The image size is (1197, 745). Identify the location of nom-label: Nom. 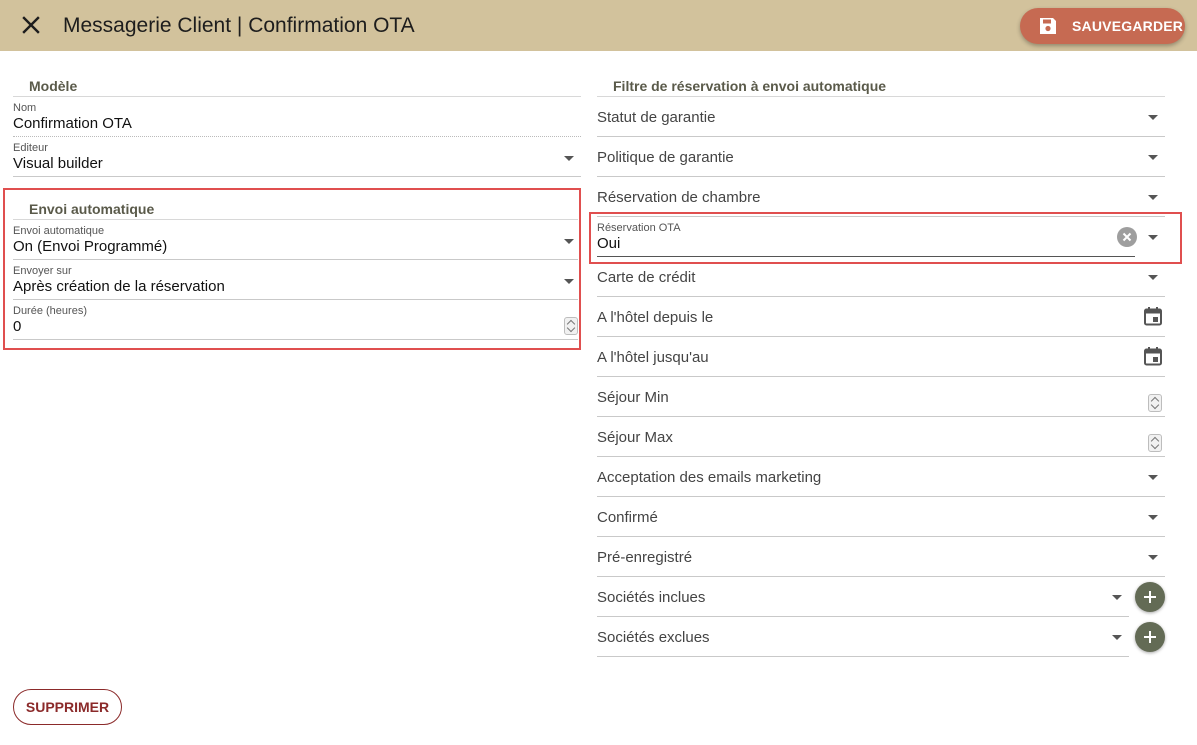
(25, 108).